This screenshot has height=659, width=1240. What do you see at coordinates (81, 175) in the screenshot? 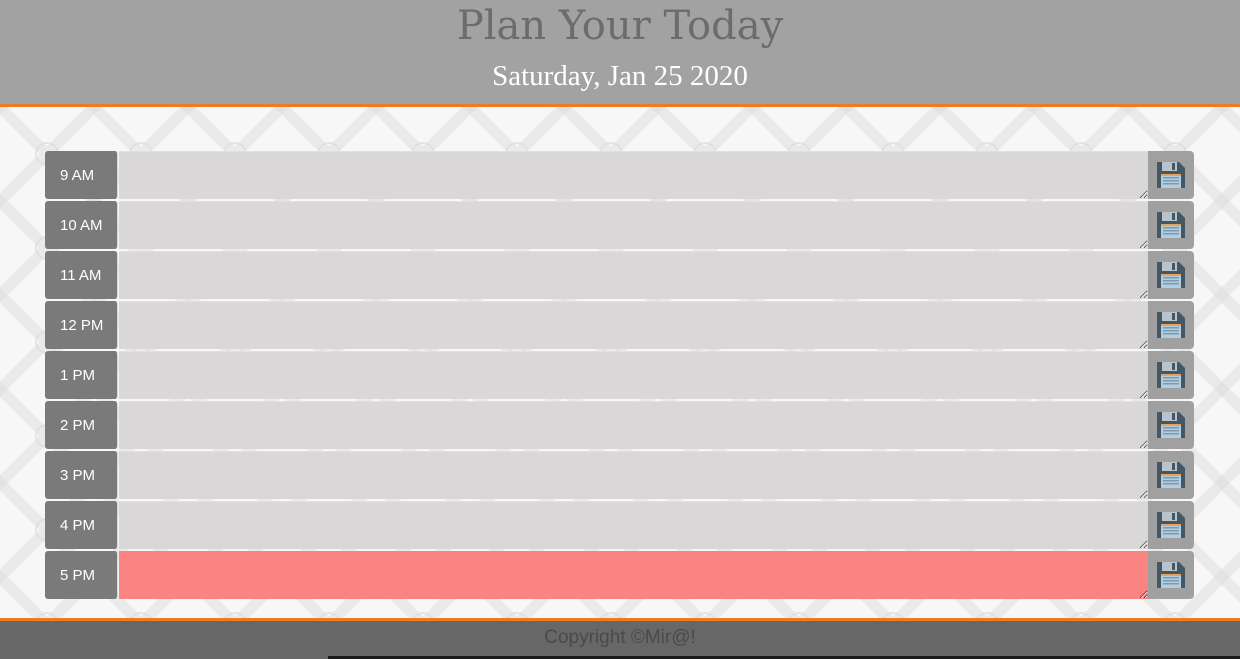
I see `hour-label: 9 AM` at bounding box center [81, 175].